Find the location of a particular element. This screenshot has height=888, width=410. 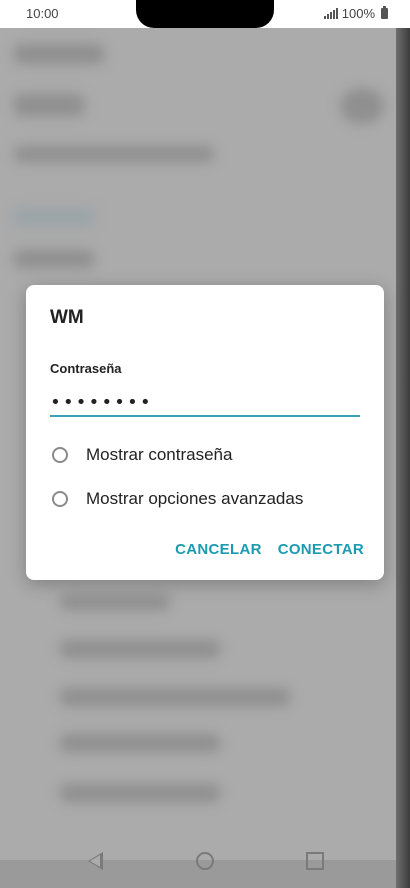

status-time: 10:00 is located at coordinates (42, 13).